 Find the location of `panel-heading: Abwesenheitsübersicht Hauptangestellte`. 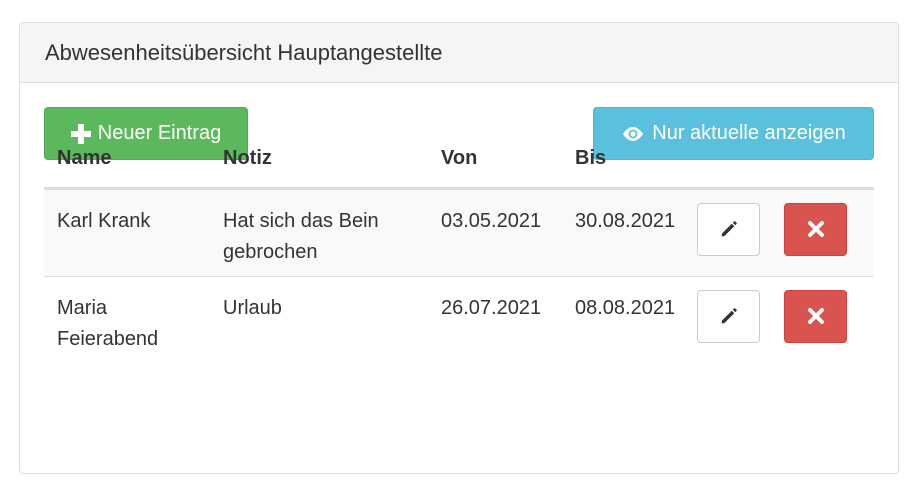

panel-heading: Abwesenheitsübersicht Hauptangestellte is located at coordinates (459, 53).